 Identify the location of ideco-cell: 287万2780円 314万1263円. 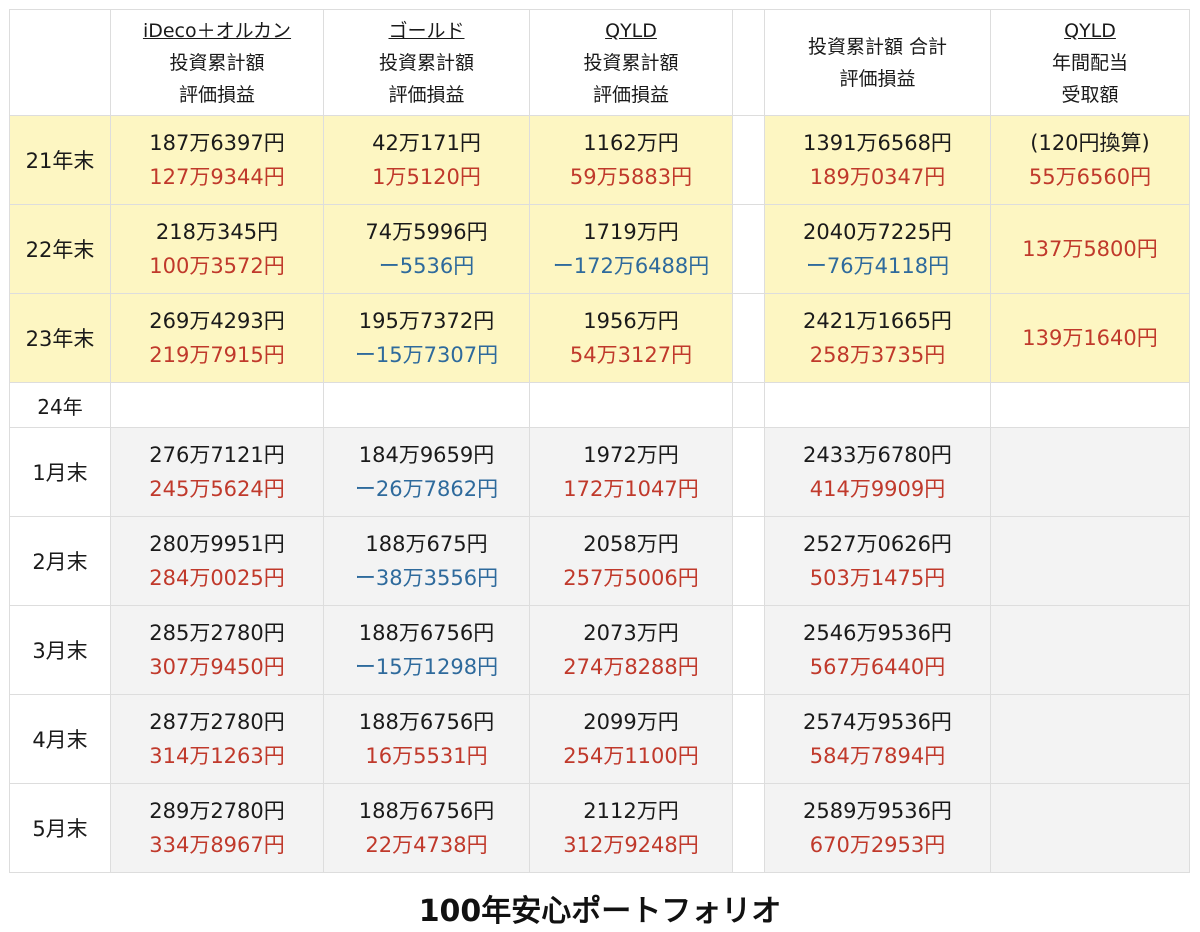
(217, 739).